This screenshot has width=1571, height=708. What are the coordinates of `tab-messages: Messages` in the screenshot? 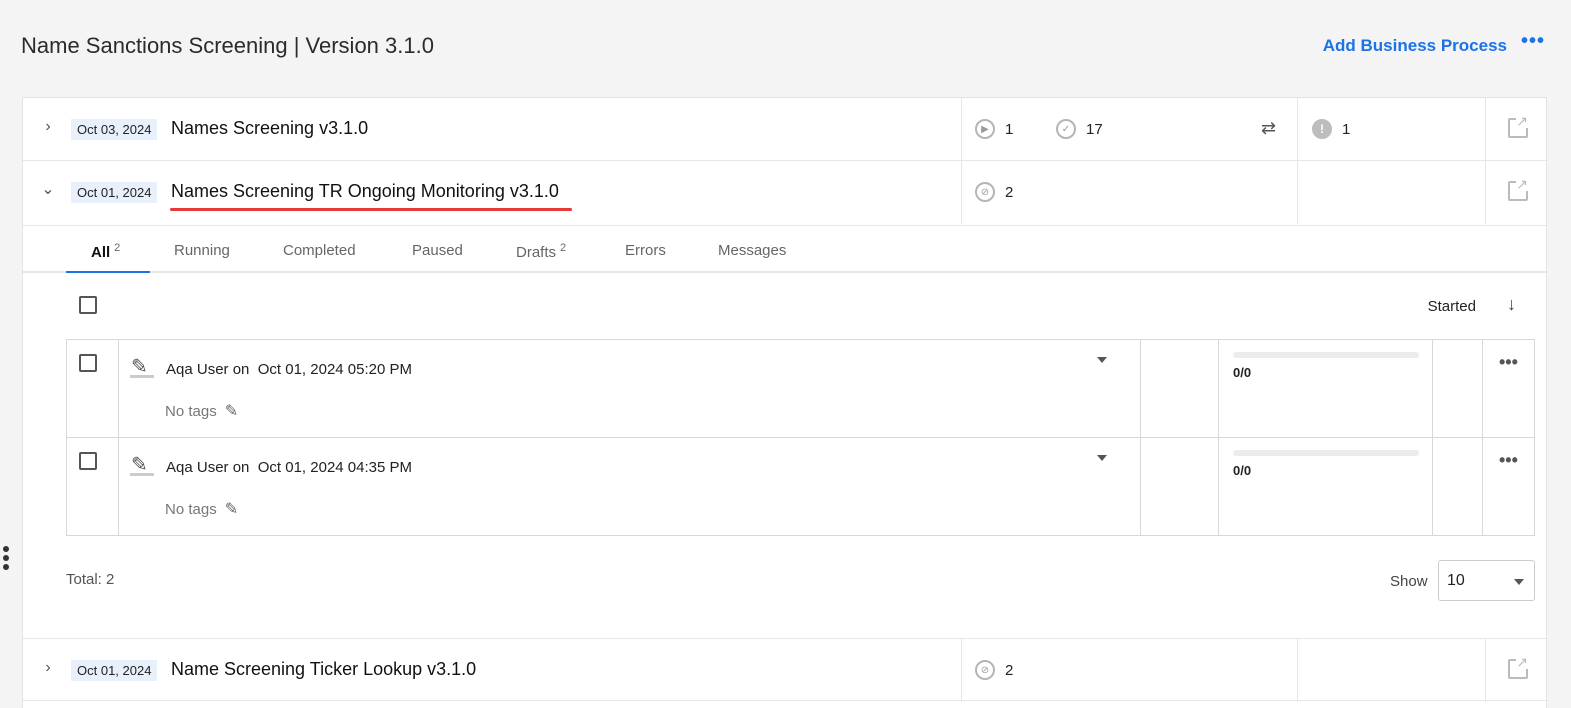 It's located at (752, 250).